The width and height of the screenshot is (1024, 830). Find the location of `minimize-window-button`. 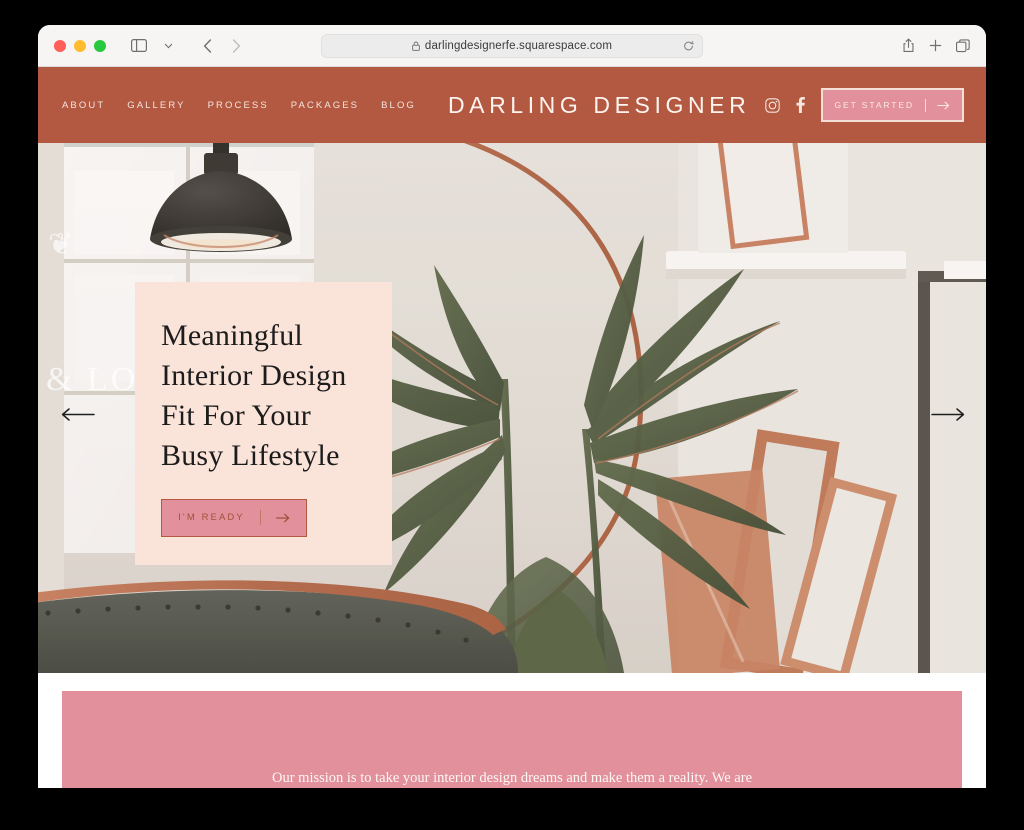

minimize-window-button is located at coordinates (80, 45).